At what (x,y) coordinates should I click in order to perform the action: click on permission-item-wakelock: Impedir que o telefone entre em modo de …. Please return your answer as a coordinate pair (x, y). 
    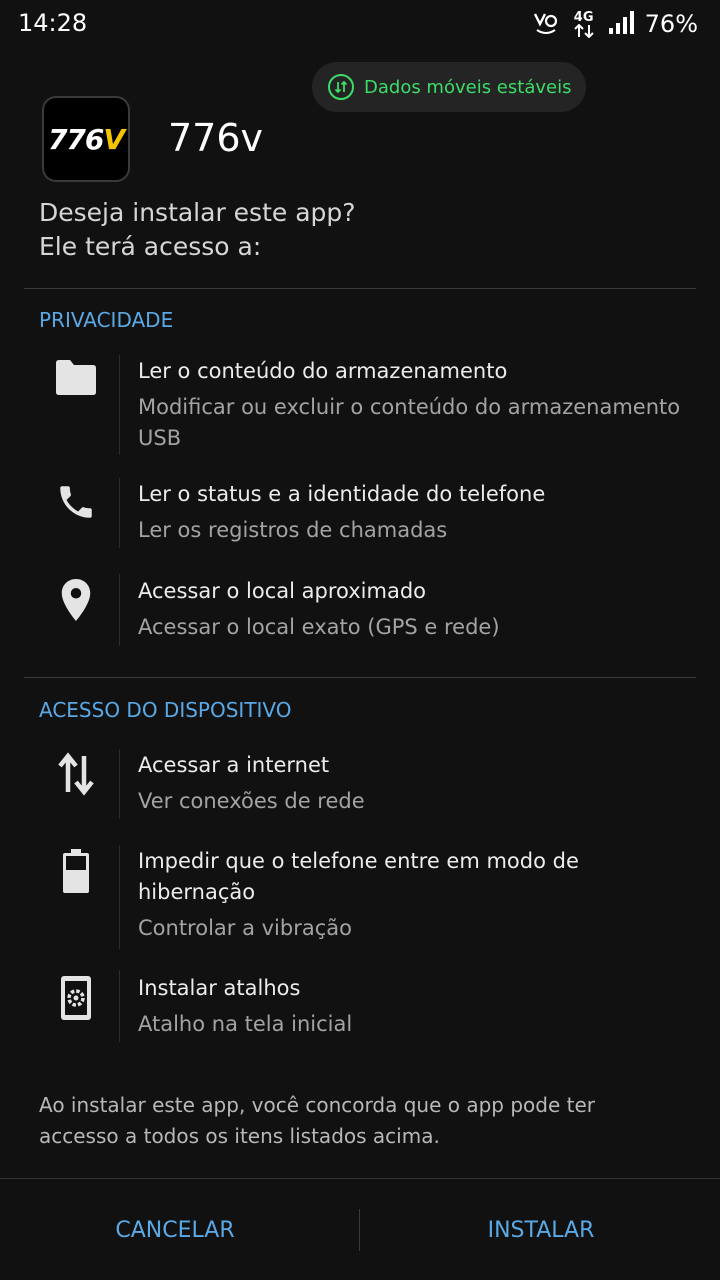
    Looking at the image, I should click on (418, 895).